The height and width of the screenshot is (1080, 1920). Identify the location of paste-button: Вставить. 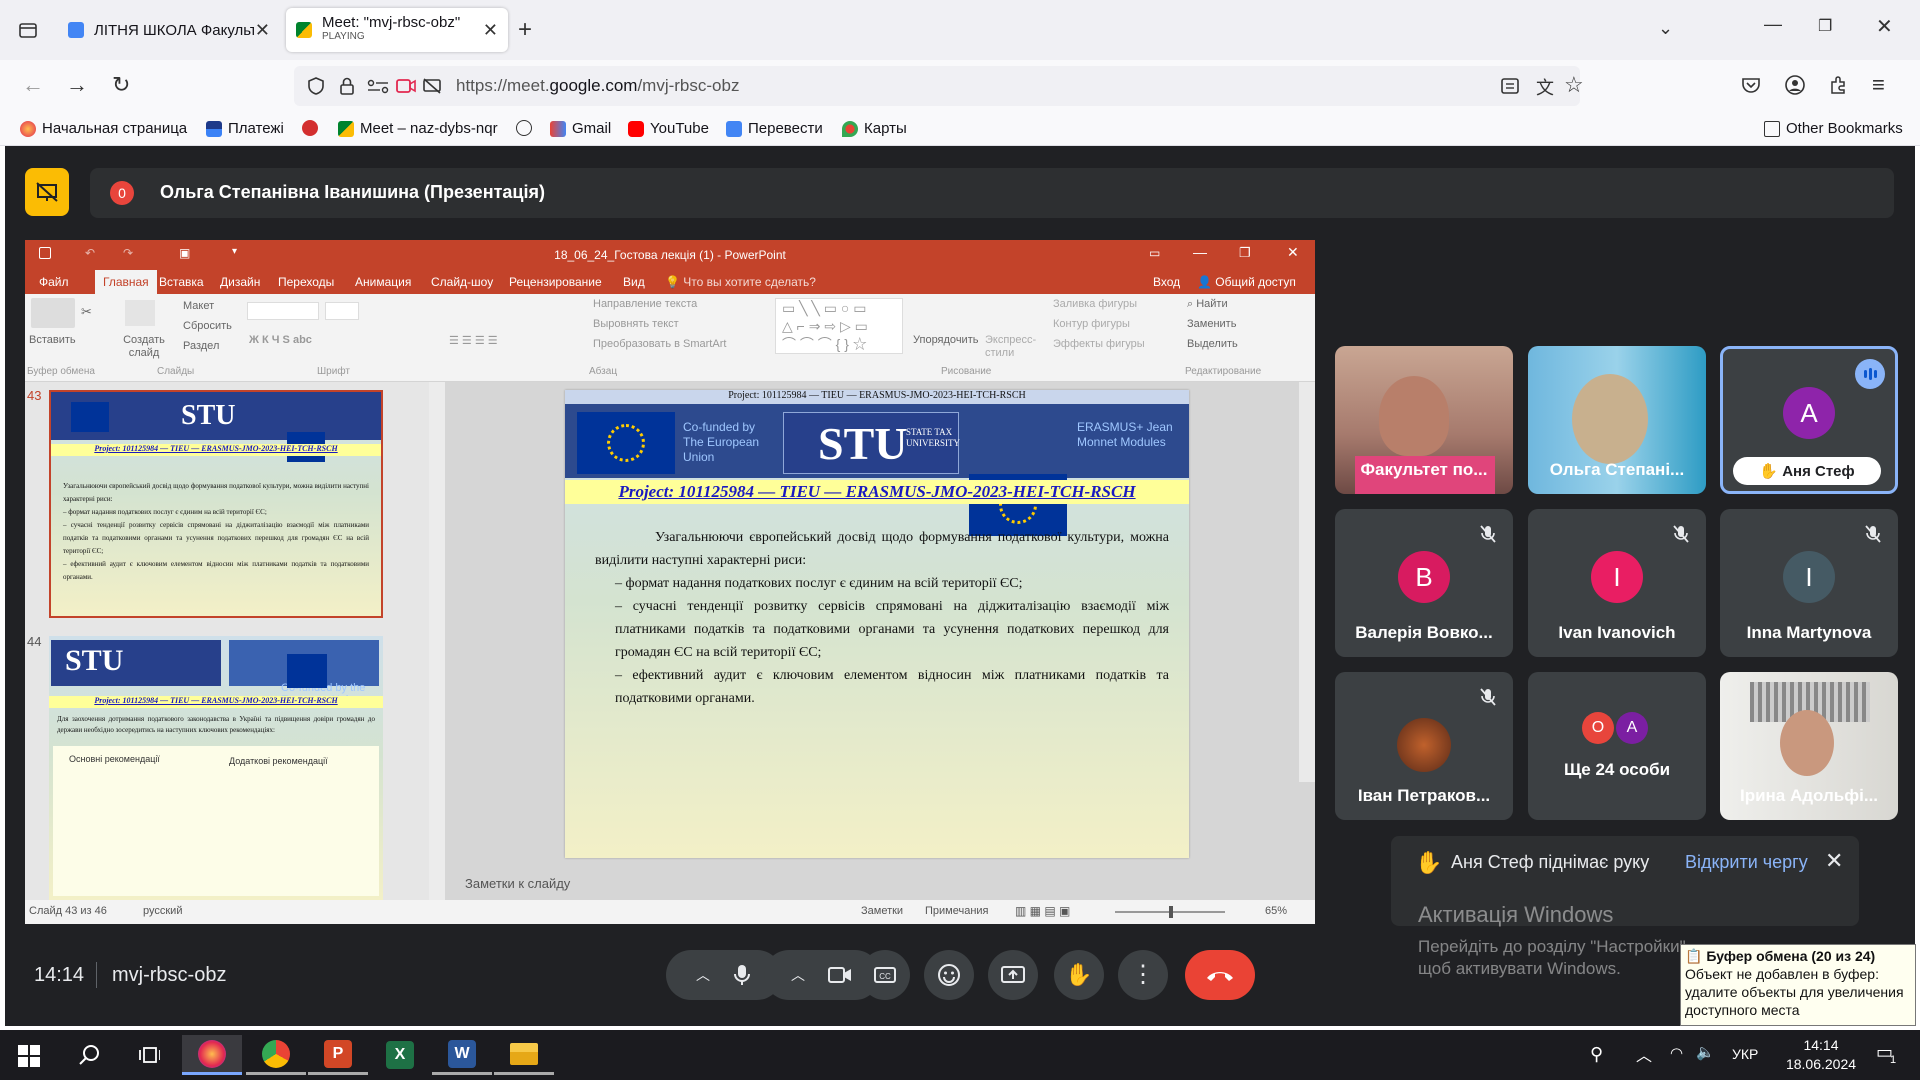
(52, 340).